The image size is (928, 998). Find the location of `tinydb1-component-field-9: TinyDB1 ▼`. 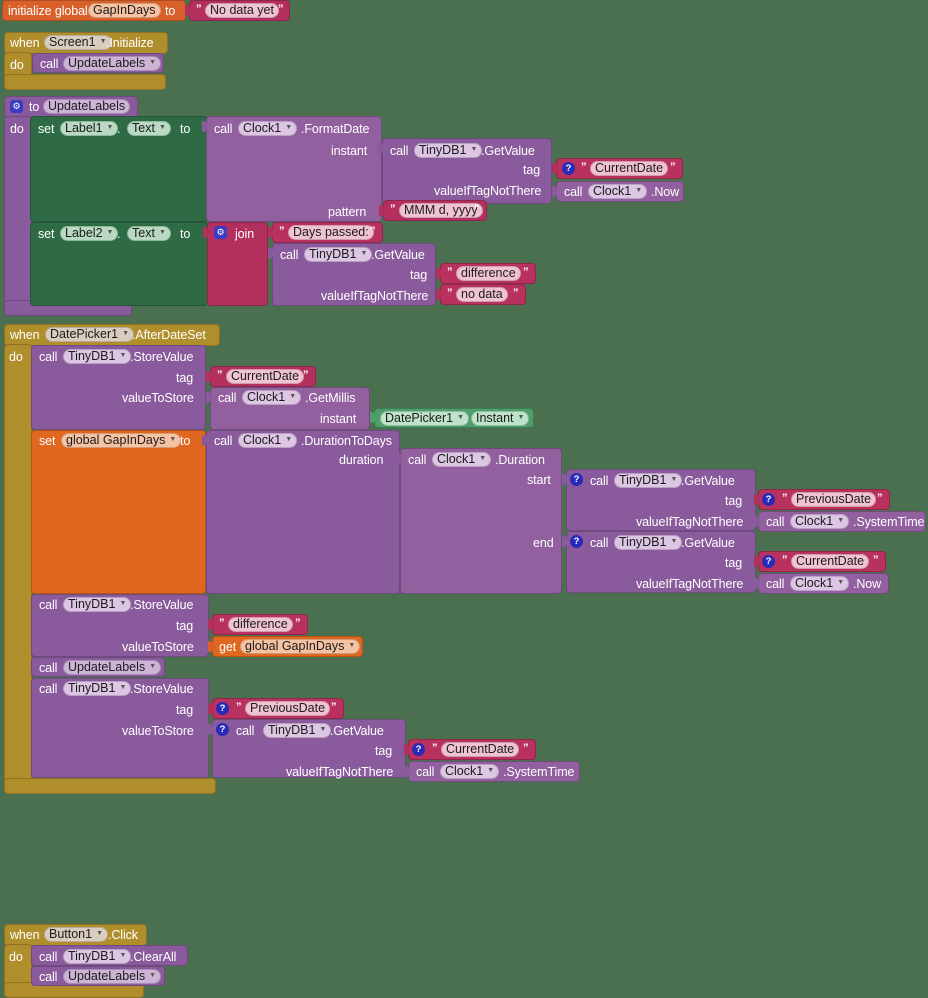

tinydb1-component-field-9: TinyDB1 ▼ is located at coordinates (97, 956).